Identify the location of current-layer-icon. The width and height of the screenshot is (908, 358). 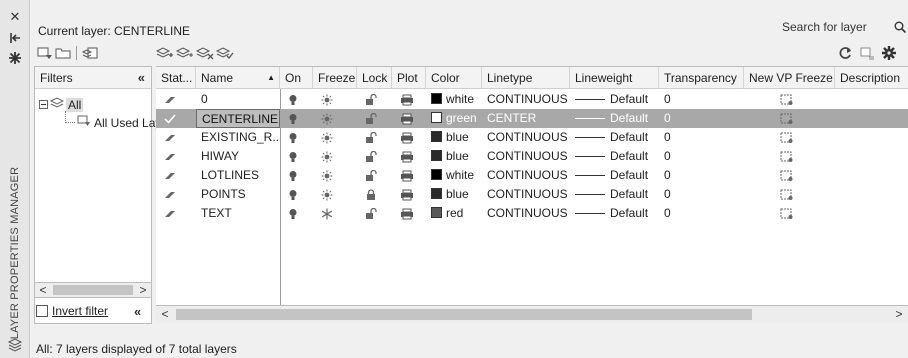
(170, 118).